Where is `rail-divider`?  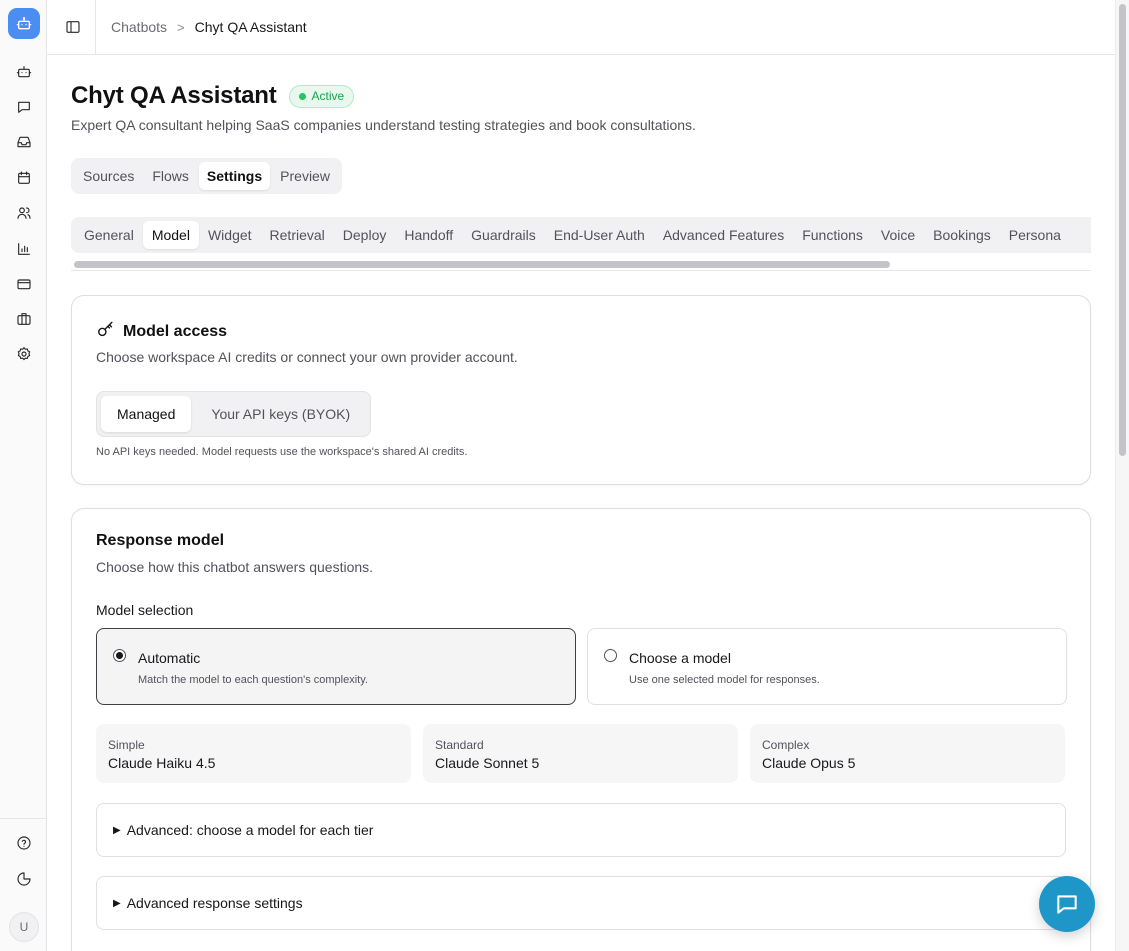 rail-divider is located at coordinates (23, 818).